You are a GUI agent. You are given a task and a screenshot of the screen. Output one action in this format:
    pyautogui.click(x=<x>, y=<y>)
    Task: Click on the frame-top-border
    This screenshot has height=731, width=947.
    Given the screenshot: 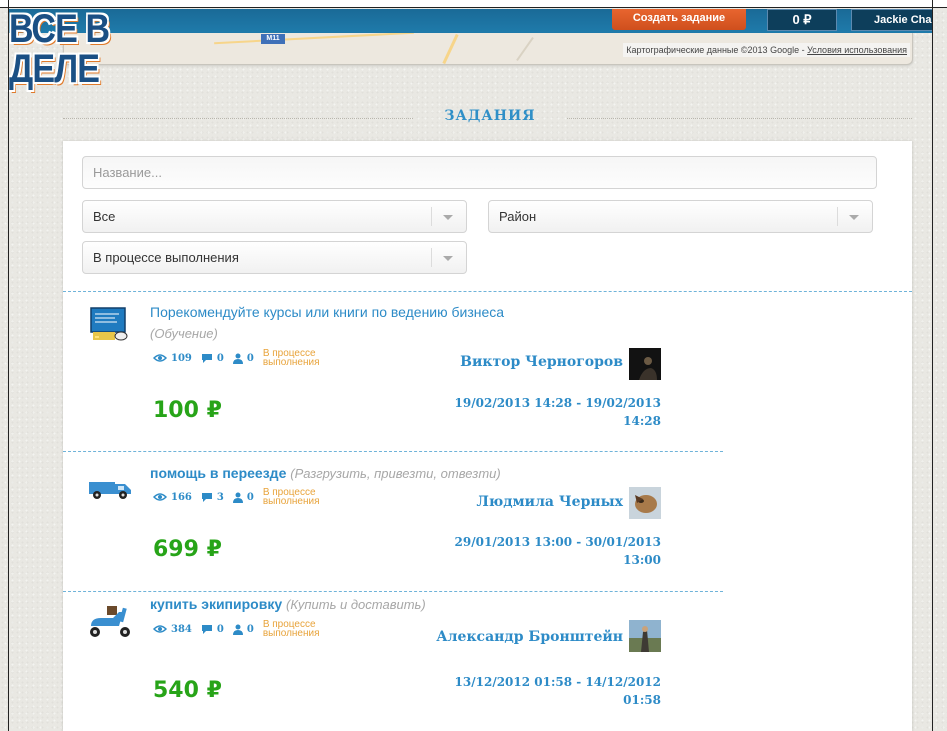 What is the action you would take?
    pyautogui.click(x=473, y=4)
    